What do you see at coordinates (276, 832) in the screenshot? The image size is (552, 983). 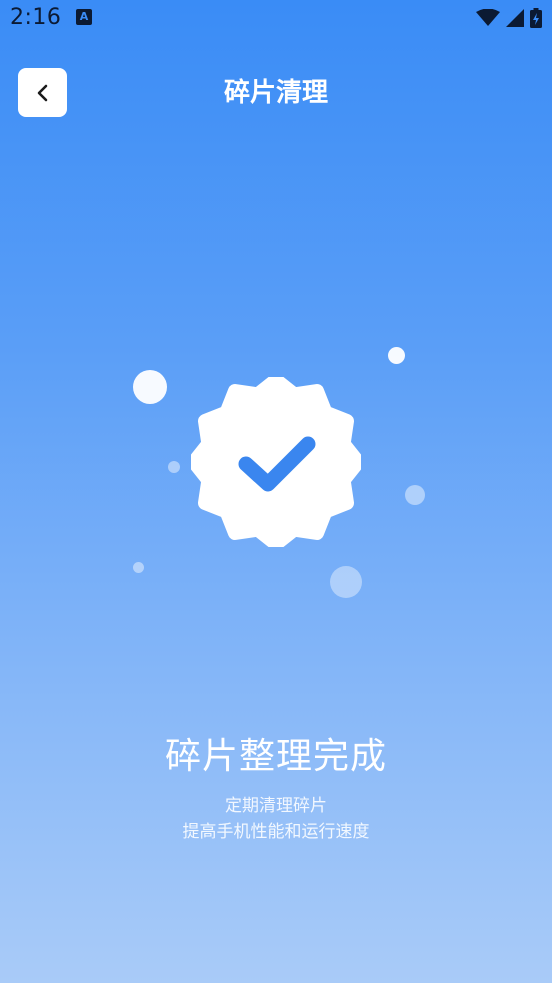 I see `subtitle-line-2: 提高手机性能和运行速度` at bounding box center [276, 832].